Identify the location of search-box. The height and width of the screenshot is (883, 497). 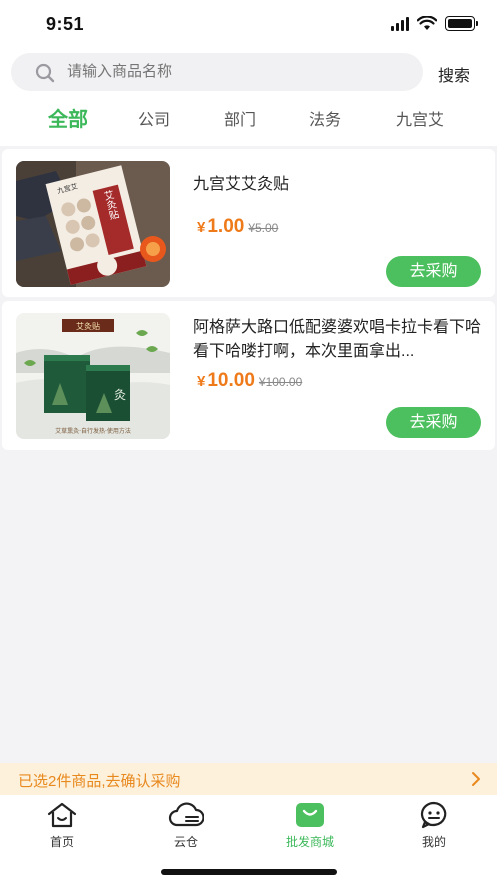
(217, 72).